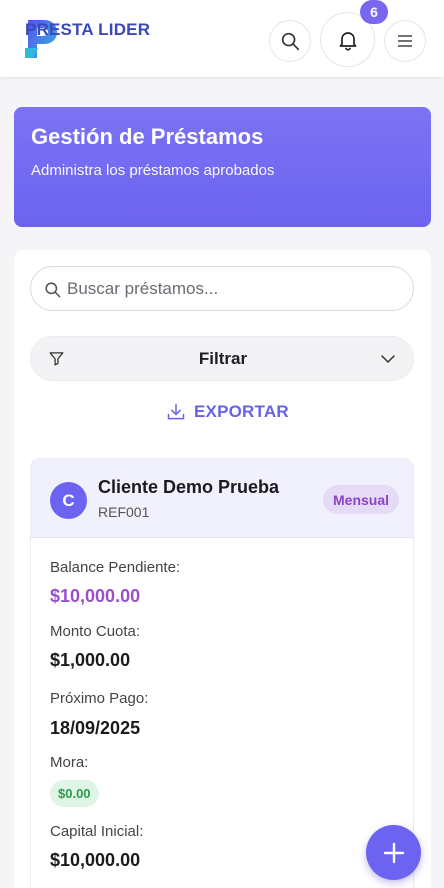  Describe the element at coordinates (99, 698) in the screenshot. I see `next-payment-label: Próximo Pago:` at that location.